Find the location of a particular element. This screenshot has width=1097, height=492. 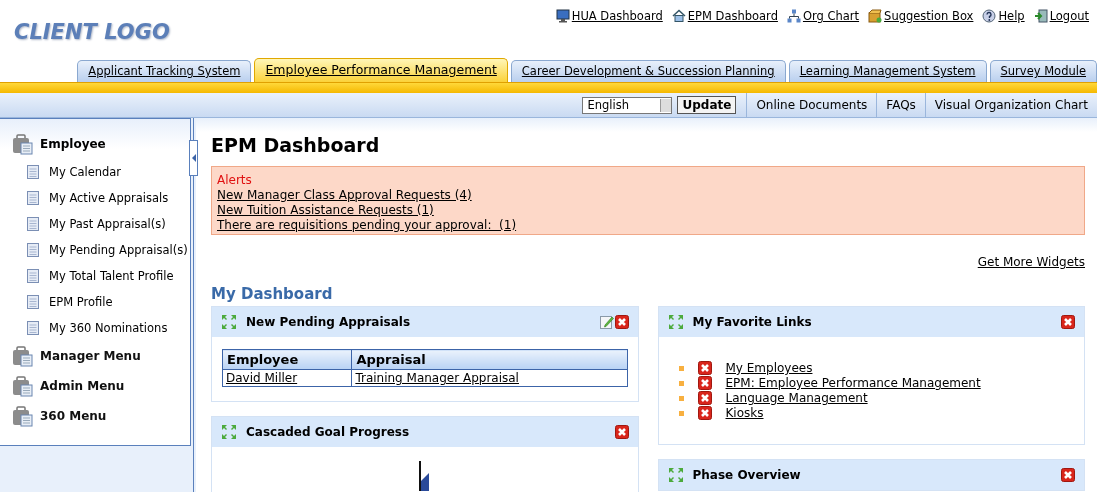

alerts-title: Alerts is located at coordinates (234, 180).